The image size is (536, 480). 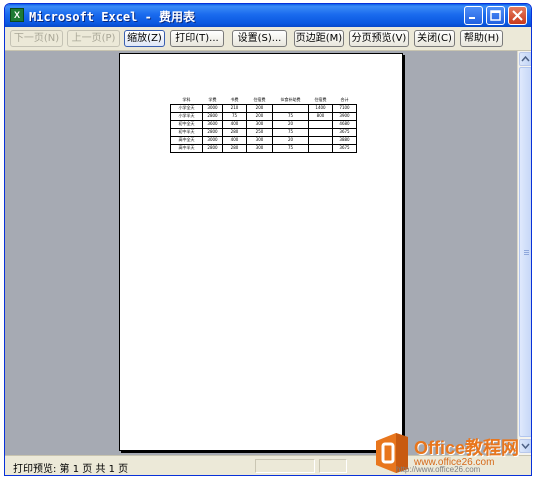 What do you see at coordinates (186, 100) in the screenshot?
I see `table-header-cell: 学科` at bounding box center [186, 100].